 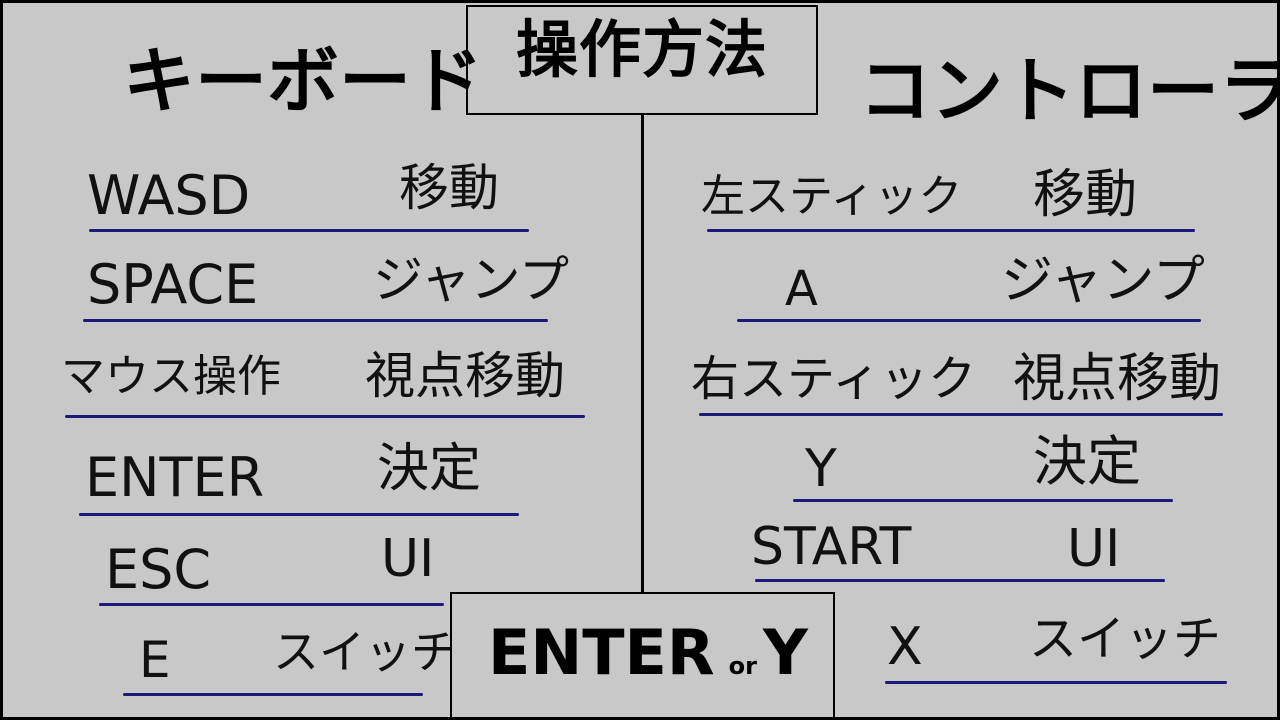 What do you see at coordinates (642, 49) in the screenshot?
I see `page-title: 操作方法` at bounding box center [642, 49].